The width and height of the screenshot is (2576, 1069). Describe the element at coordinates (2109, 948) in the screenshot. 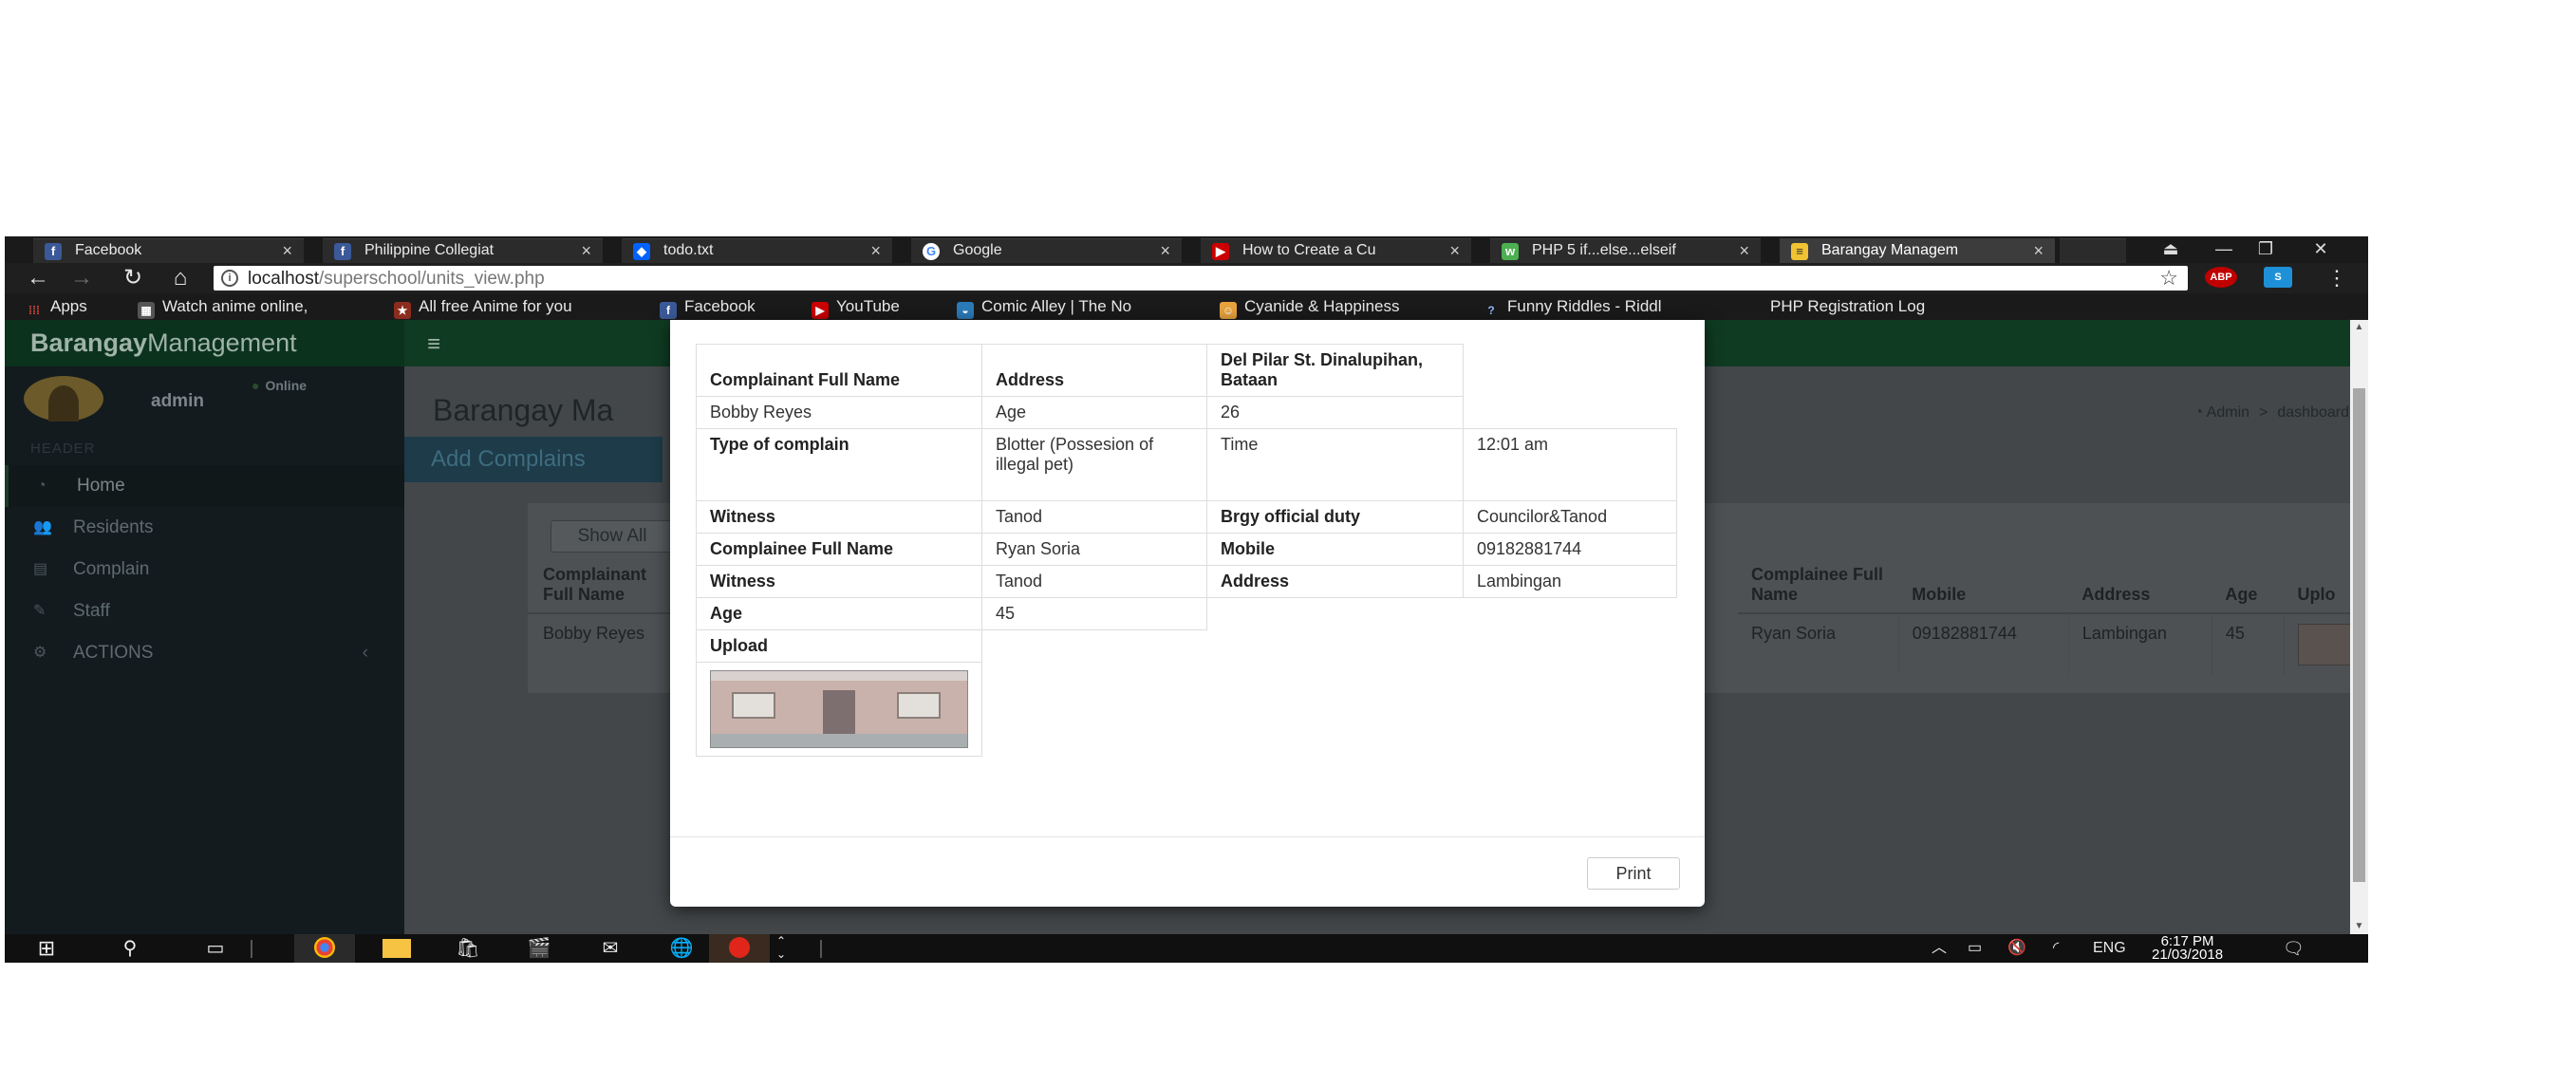

I see `language-indicator: ENG` at that location.